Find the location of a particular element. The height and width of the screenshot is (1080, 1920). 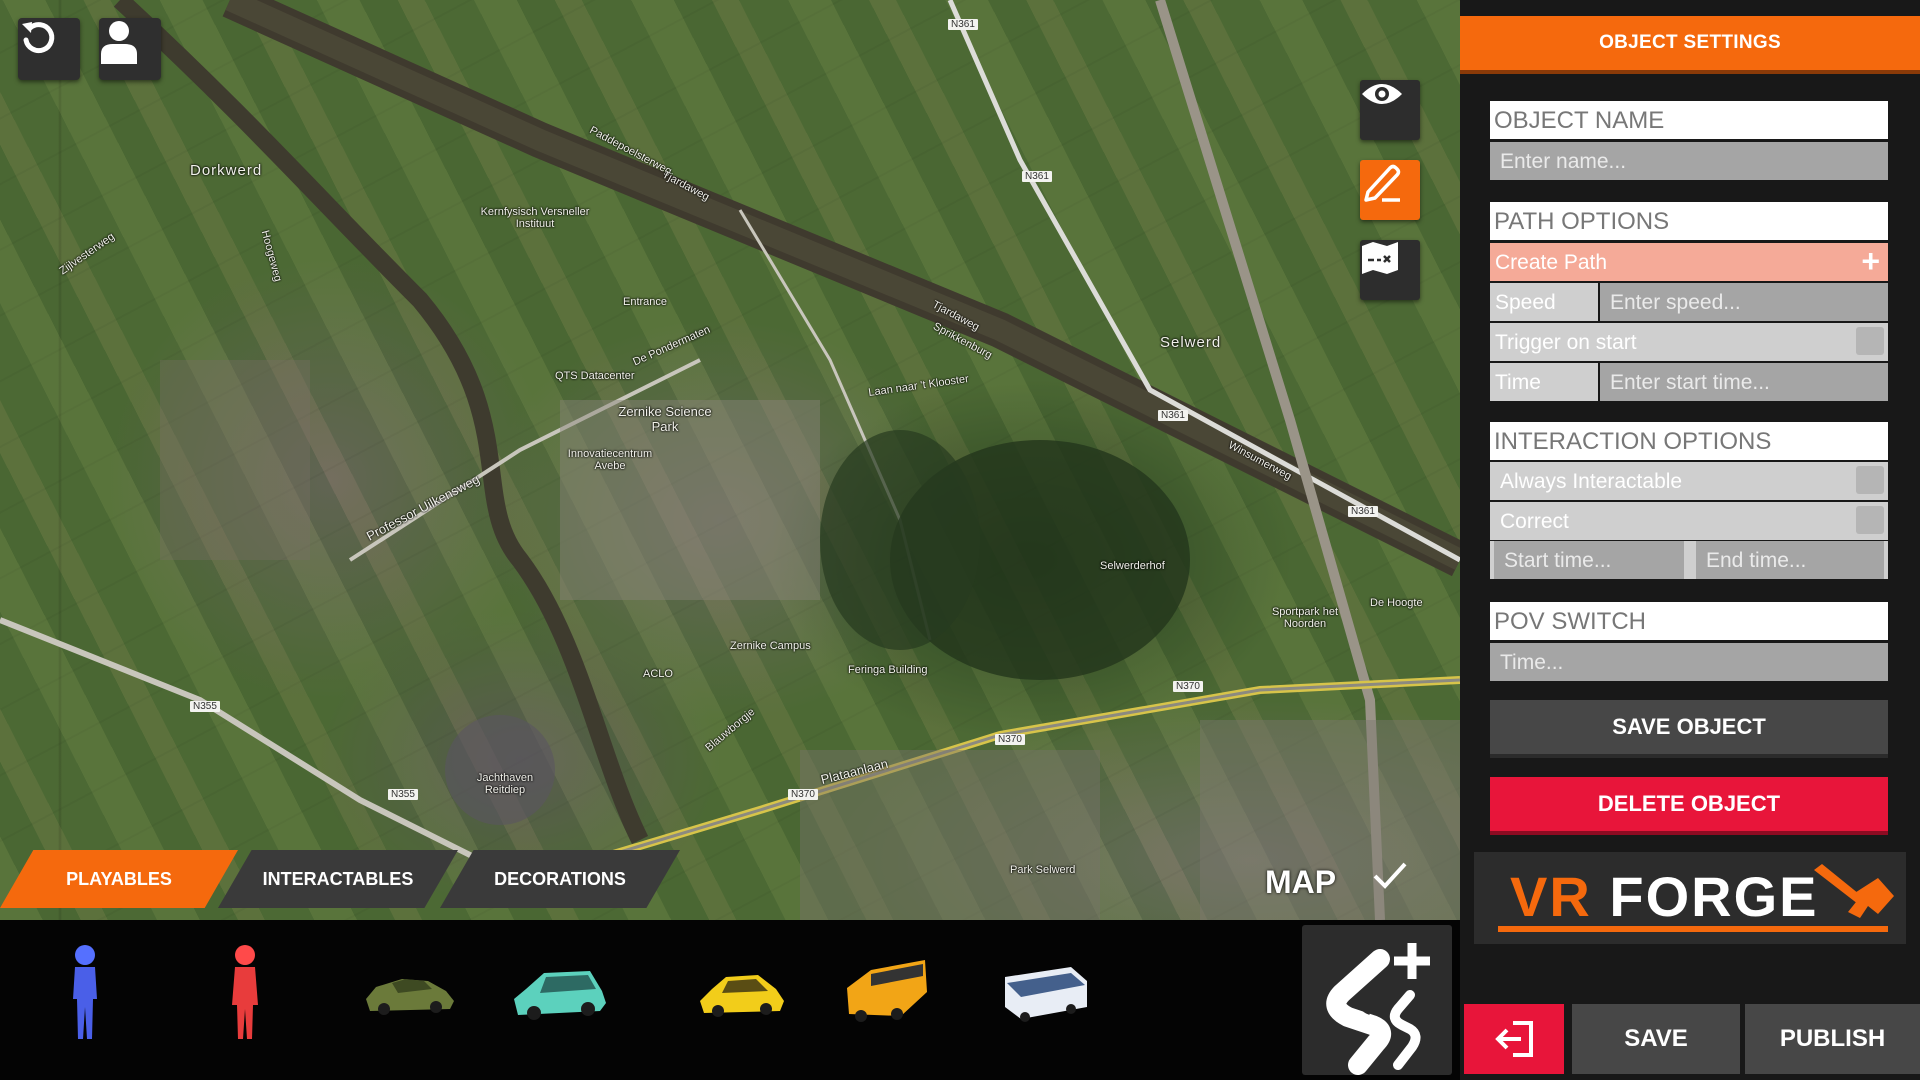

road-marker-n370-a: N370 is located at coordinates (1188, 686).